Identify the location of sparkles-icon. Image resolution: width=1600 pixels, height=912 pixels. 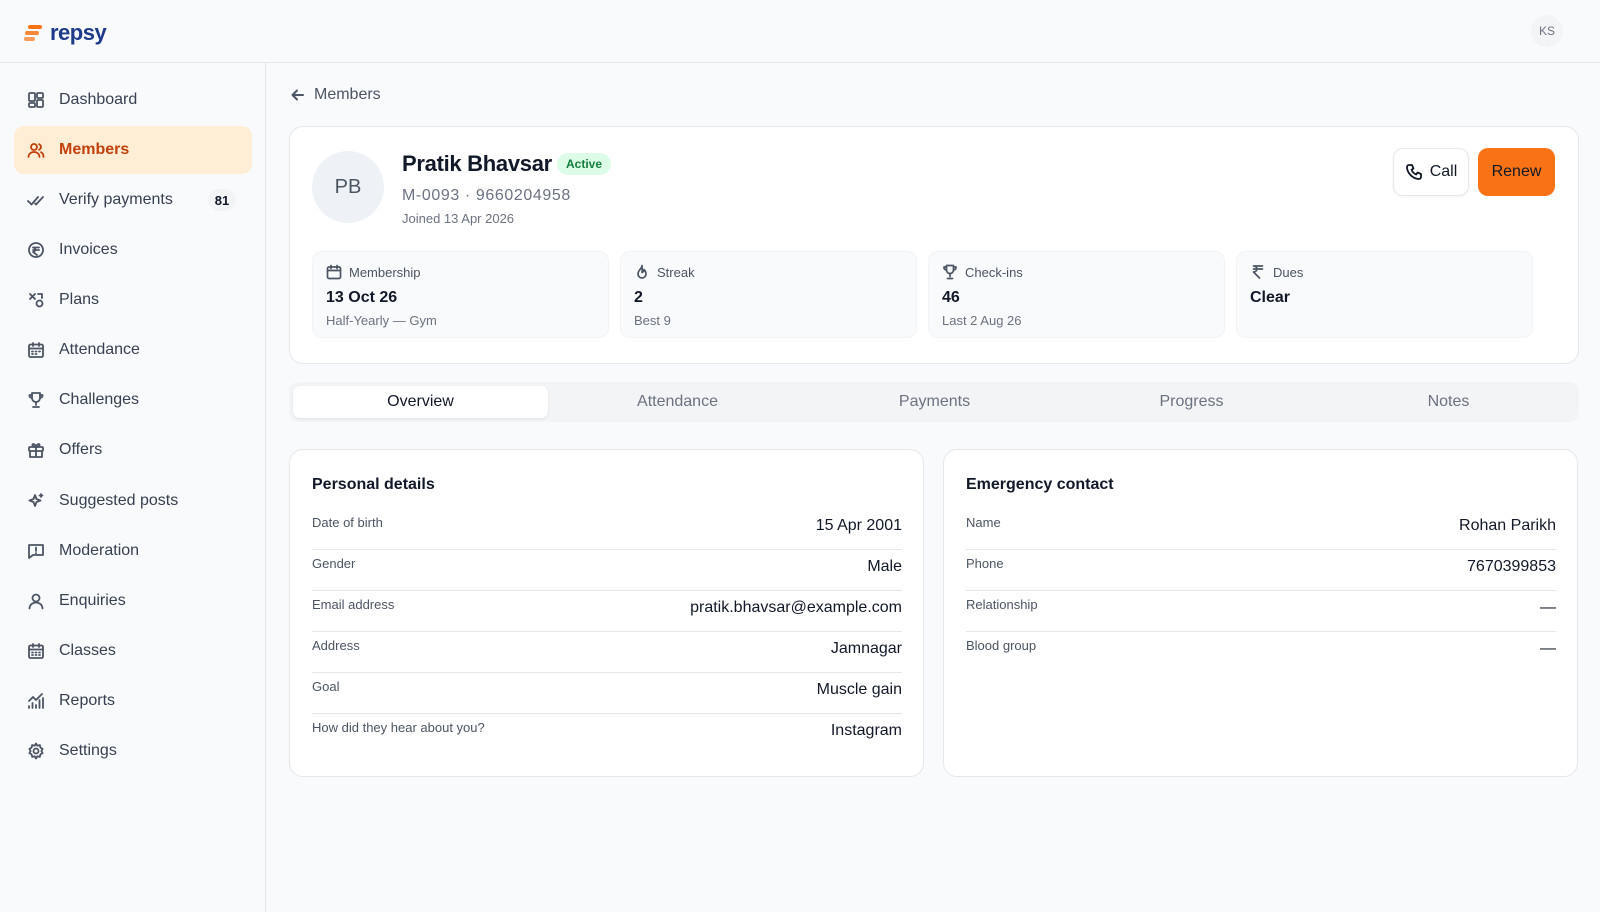
(36, 501).